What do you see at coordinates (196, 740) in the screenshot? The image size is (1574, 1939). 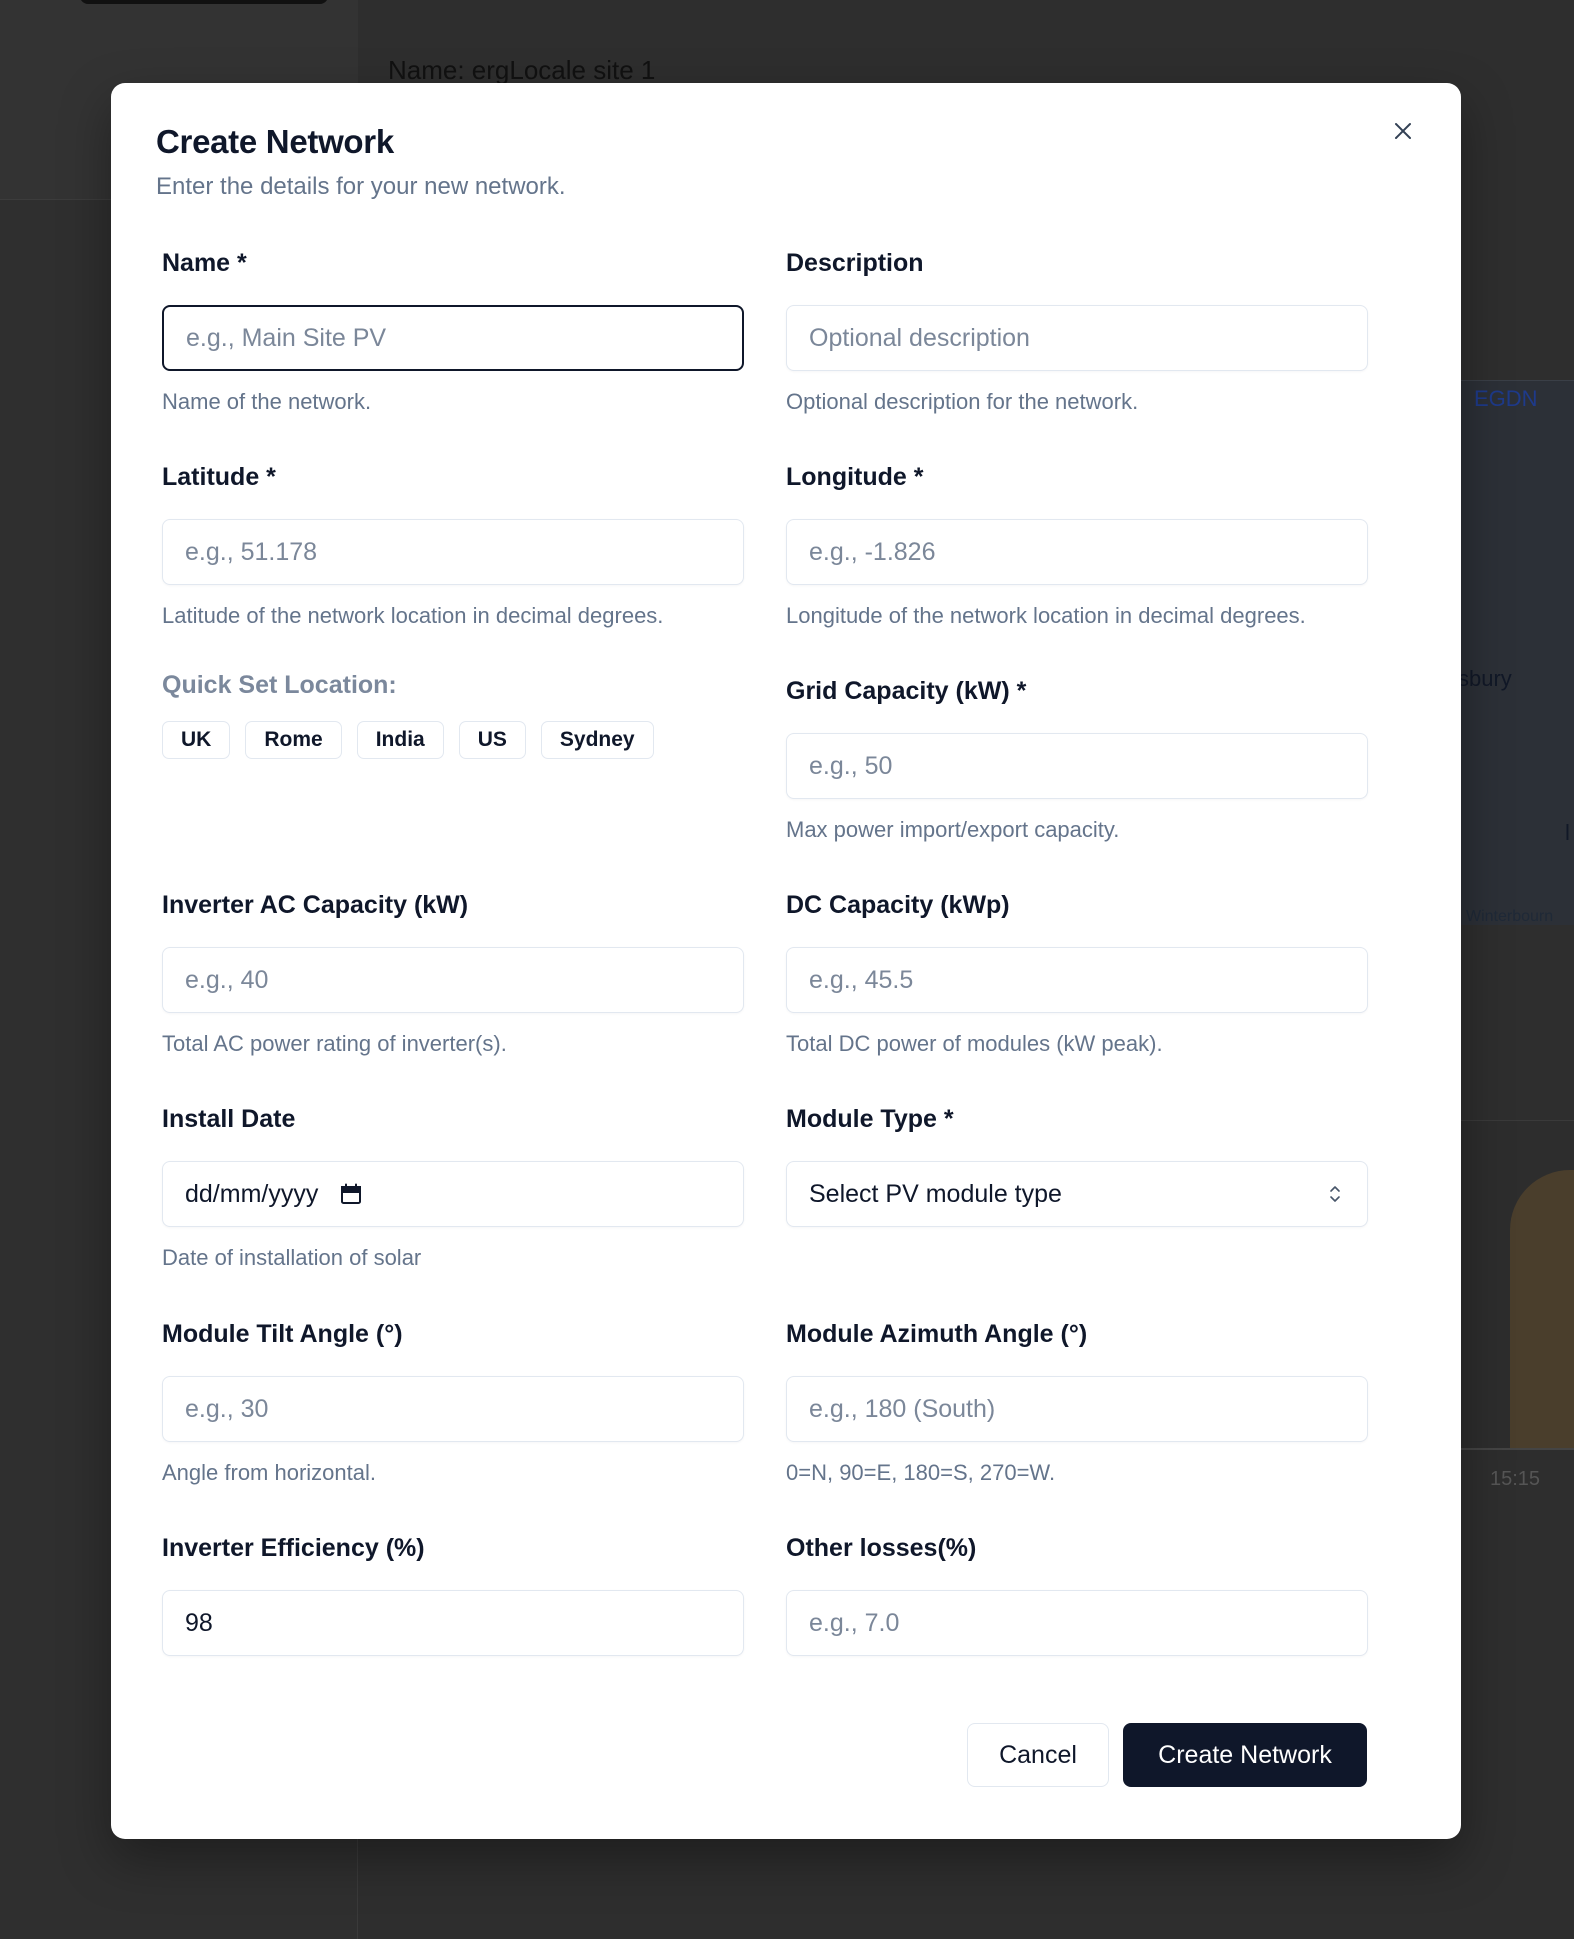 I see `quick-set-uk-button: UK` at bounding box center [196, 740].